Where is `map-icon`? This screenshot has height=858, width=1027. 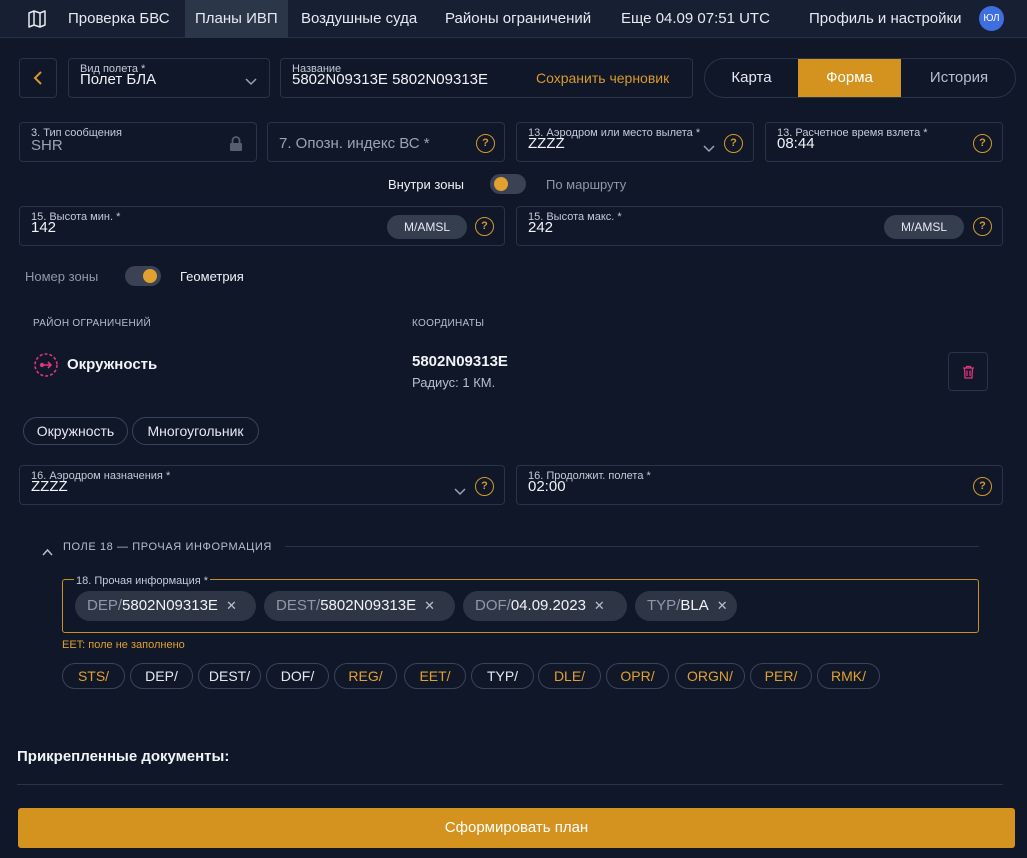 map-icon is located at coordinates (37, 19).